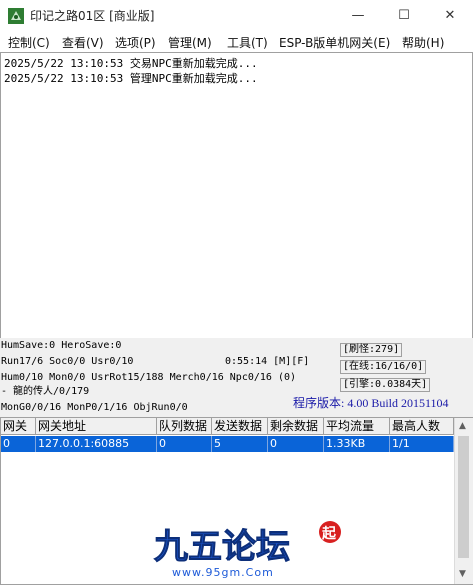 The height and width of the screenshot is (585, 473). I want to click on col-avg-traffic: 平均流量, so click(357, 426).